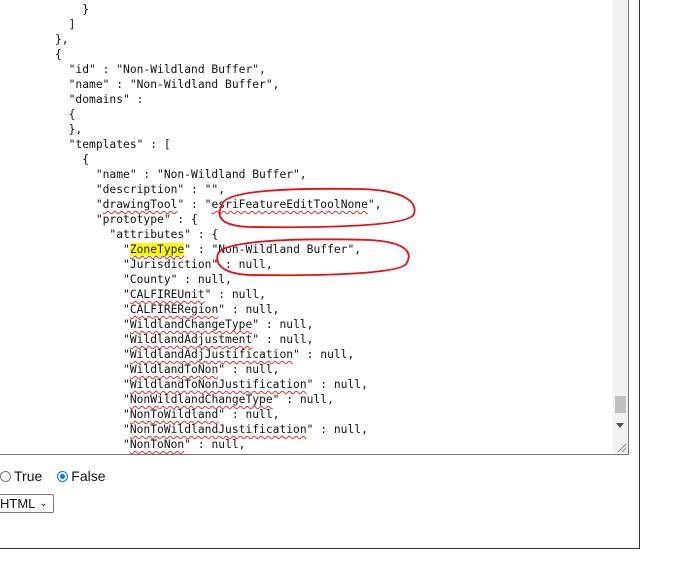 The height and width of the screenshot is (566, 699). What do you see at coordinates (157, 444) in the screenshot?
I see `spellcheck-token: NonToNon` at bounding box center [157, 444].